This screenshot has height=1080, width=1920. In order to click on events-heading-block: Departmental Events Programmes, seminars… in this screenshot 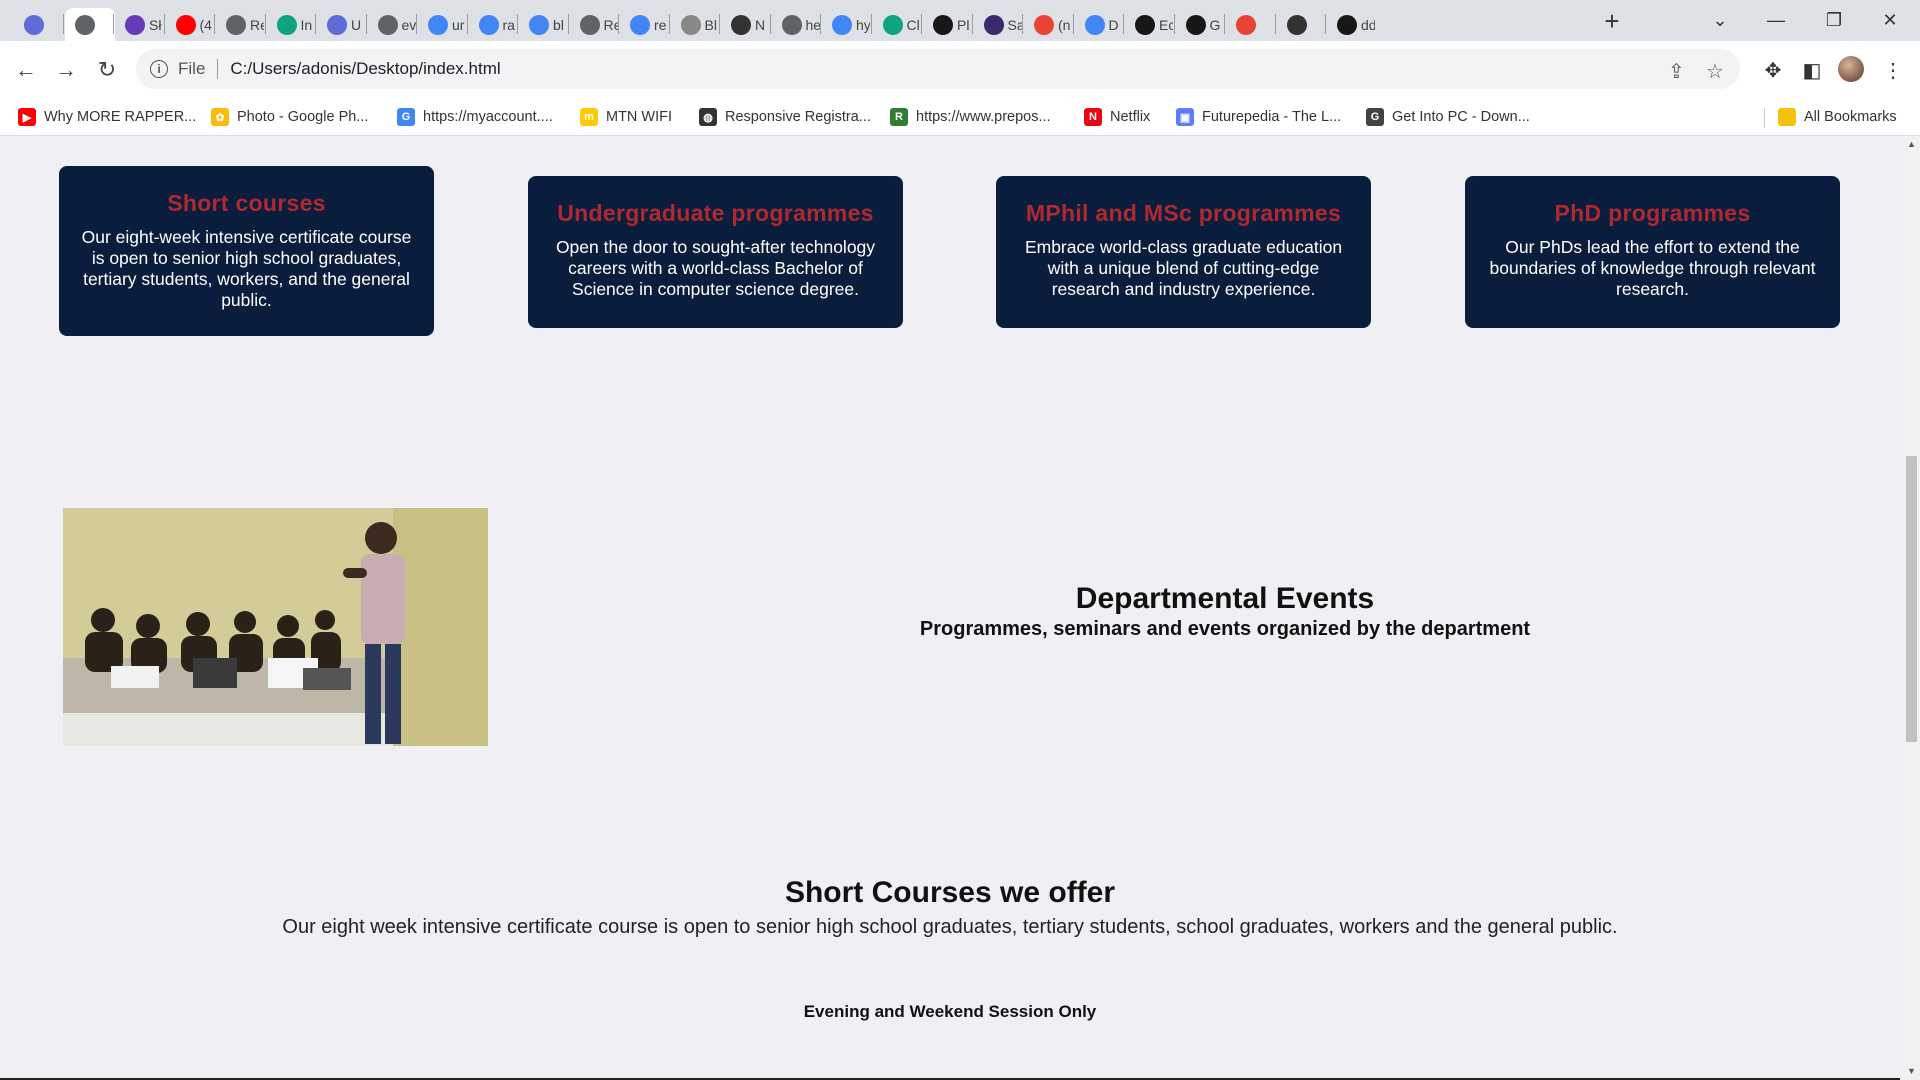, I will do `click(1225, 611)`.